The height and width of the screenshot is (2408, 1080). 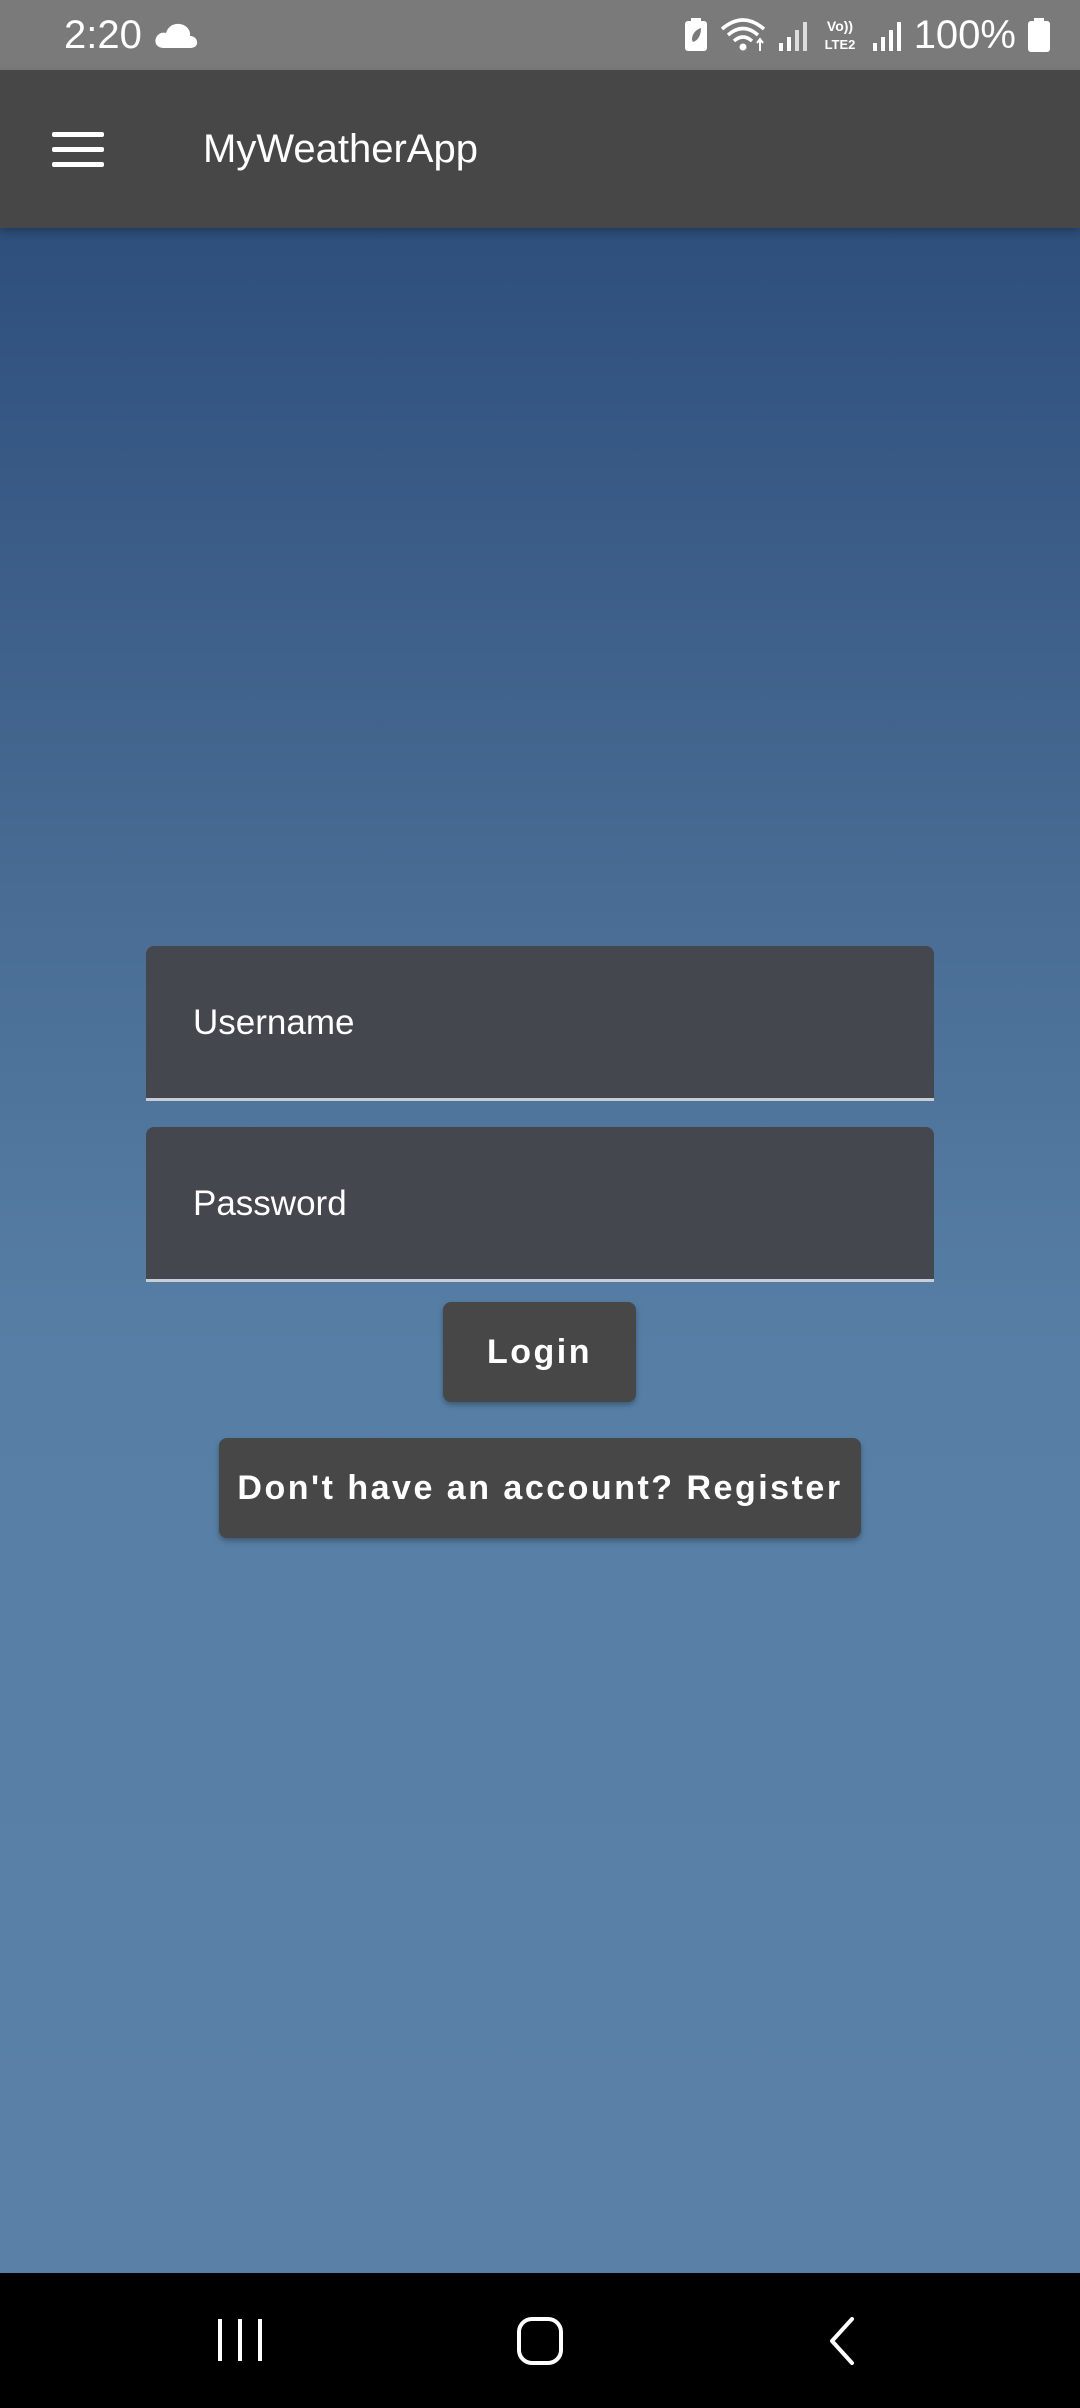 What do you see at coordinates (539, 1352) in the screenshot?
I see `login-button: Login` at bounding box center [539, 1352].